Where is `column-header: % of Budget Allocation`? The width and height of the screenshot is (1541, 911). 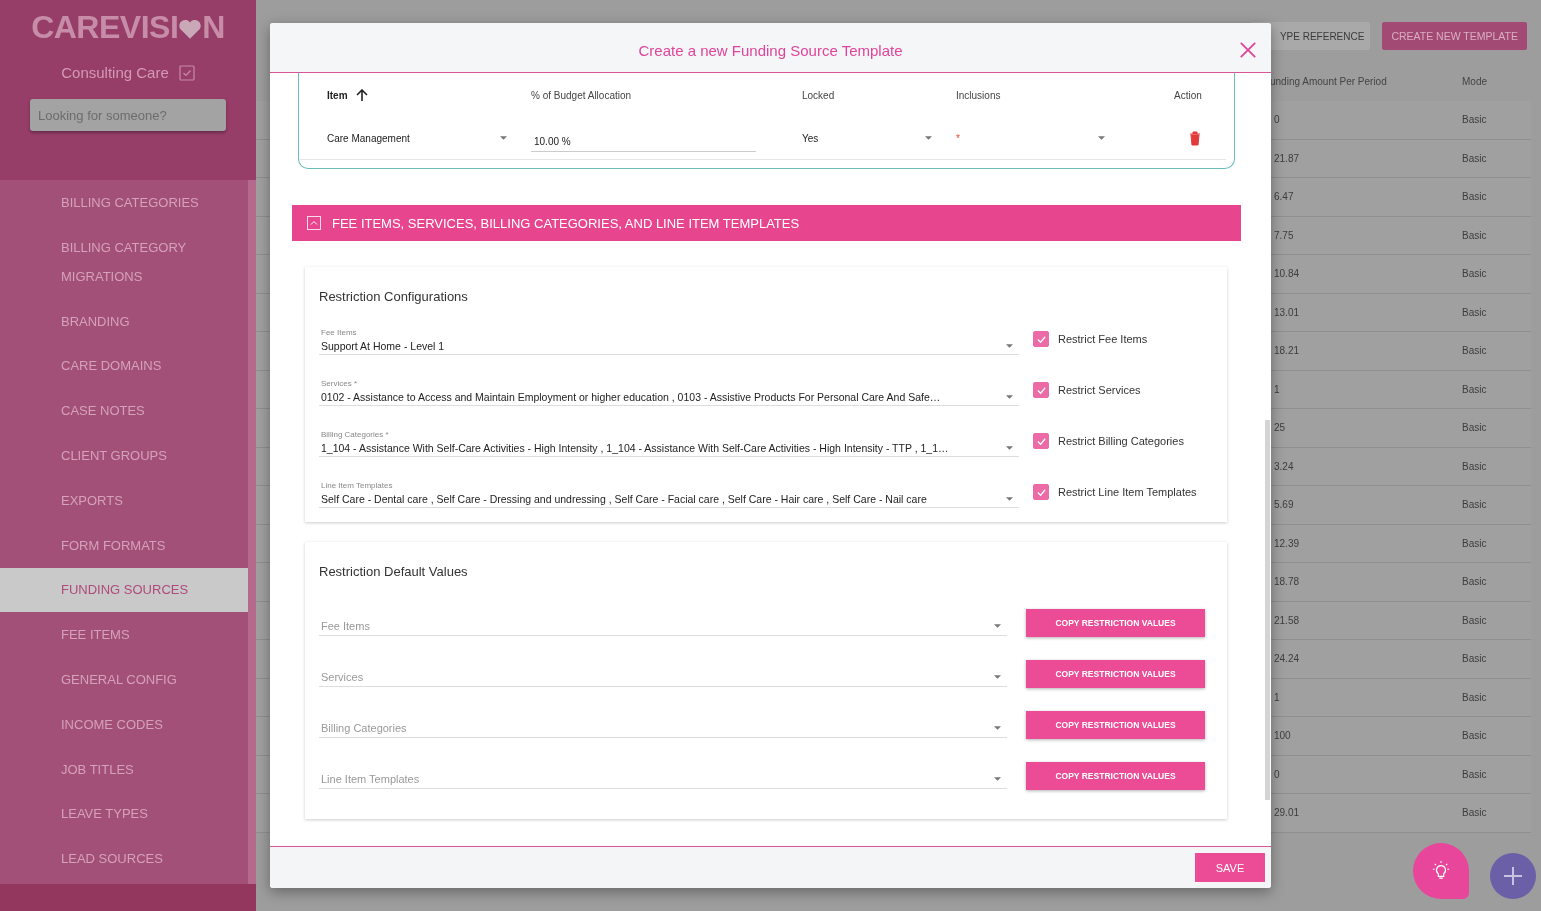
column-header: % of Budget Allocation is located at coordinates (581, 95).